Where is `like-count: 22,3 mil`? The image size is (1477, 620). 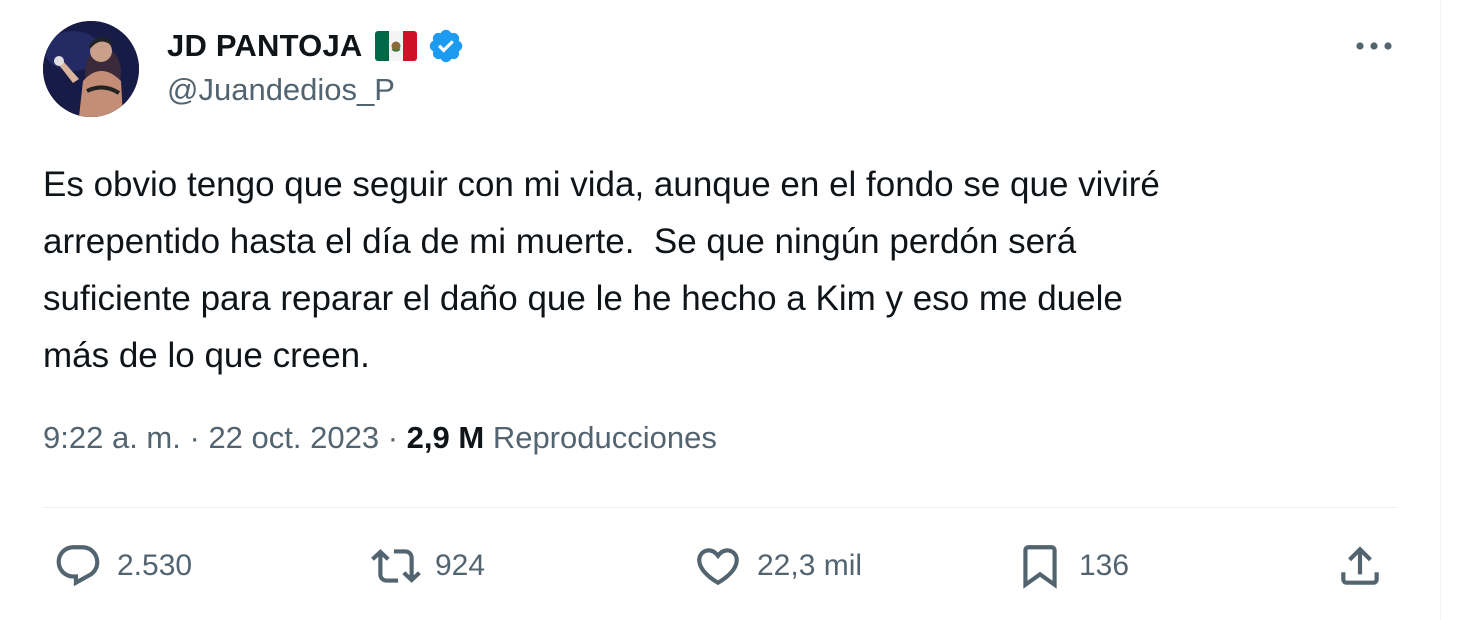 like-count: 22,3 mil is located at coordinates (810, 565).